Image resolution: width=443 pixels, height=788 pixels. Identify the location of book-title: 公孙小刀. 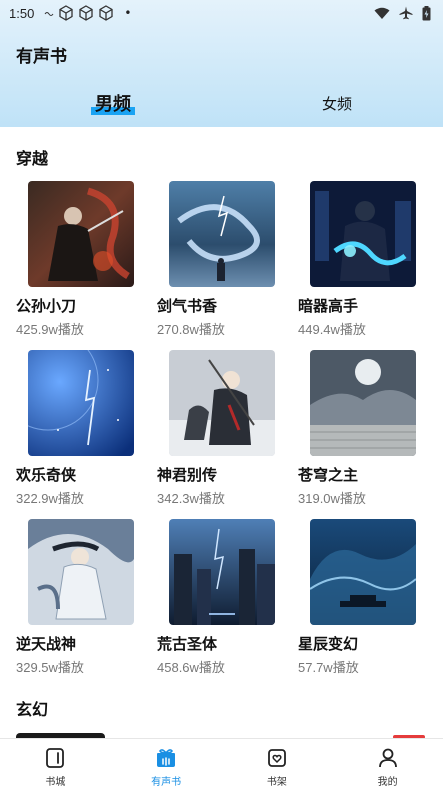
(46, 306).